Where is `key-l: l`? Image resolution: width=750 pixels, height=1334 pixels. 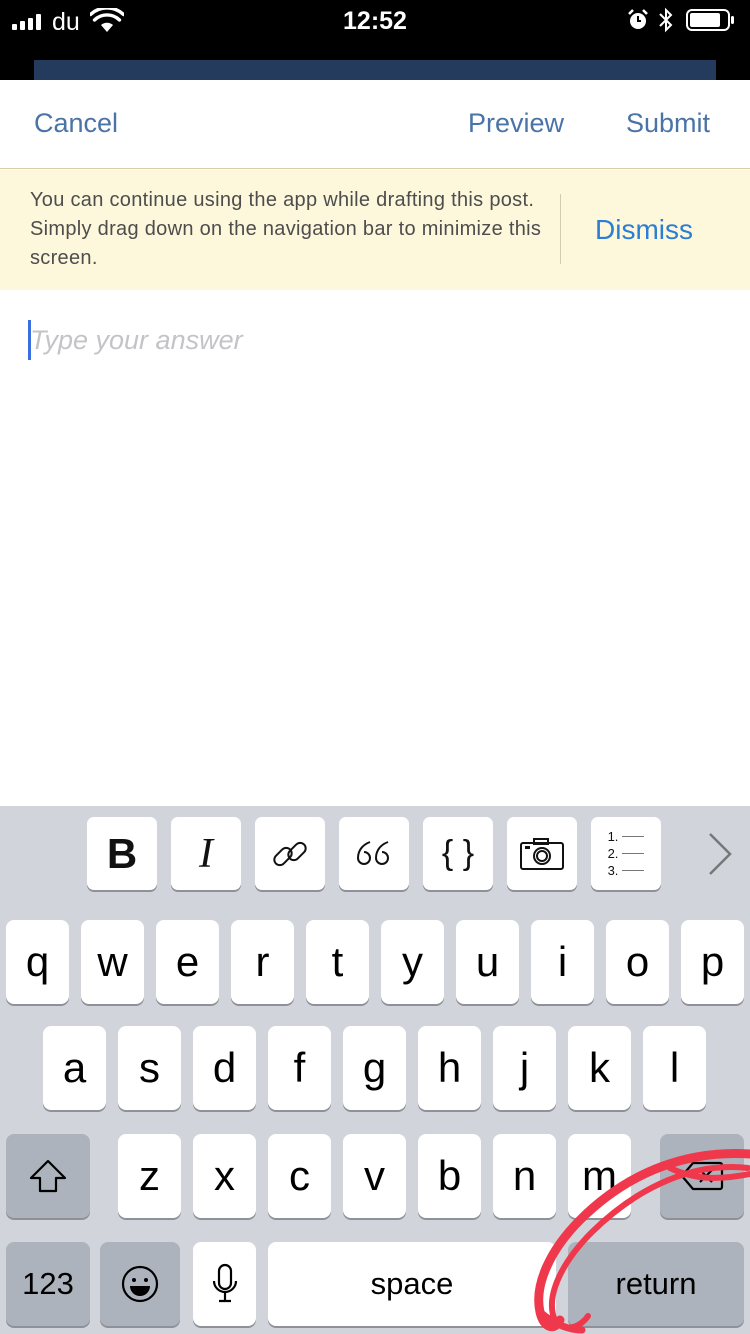
key-l: l is located at coordinates (674, 1068).